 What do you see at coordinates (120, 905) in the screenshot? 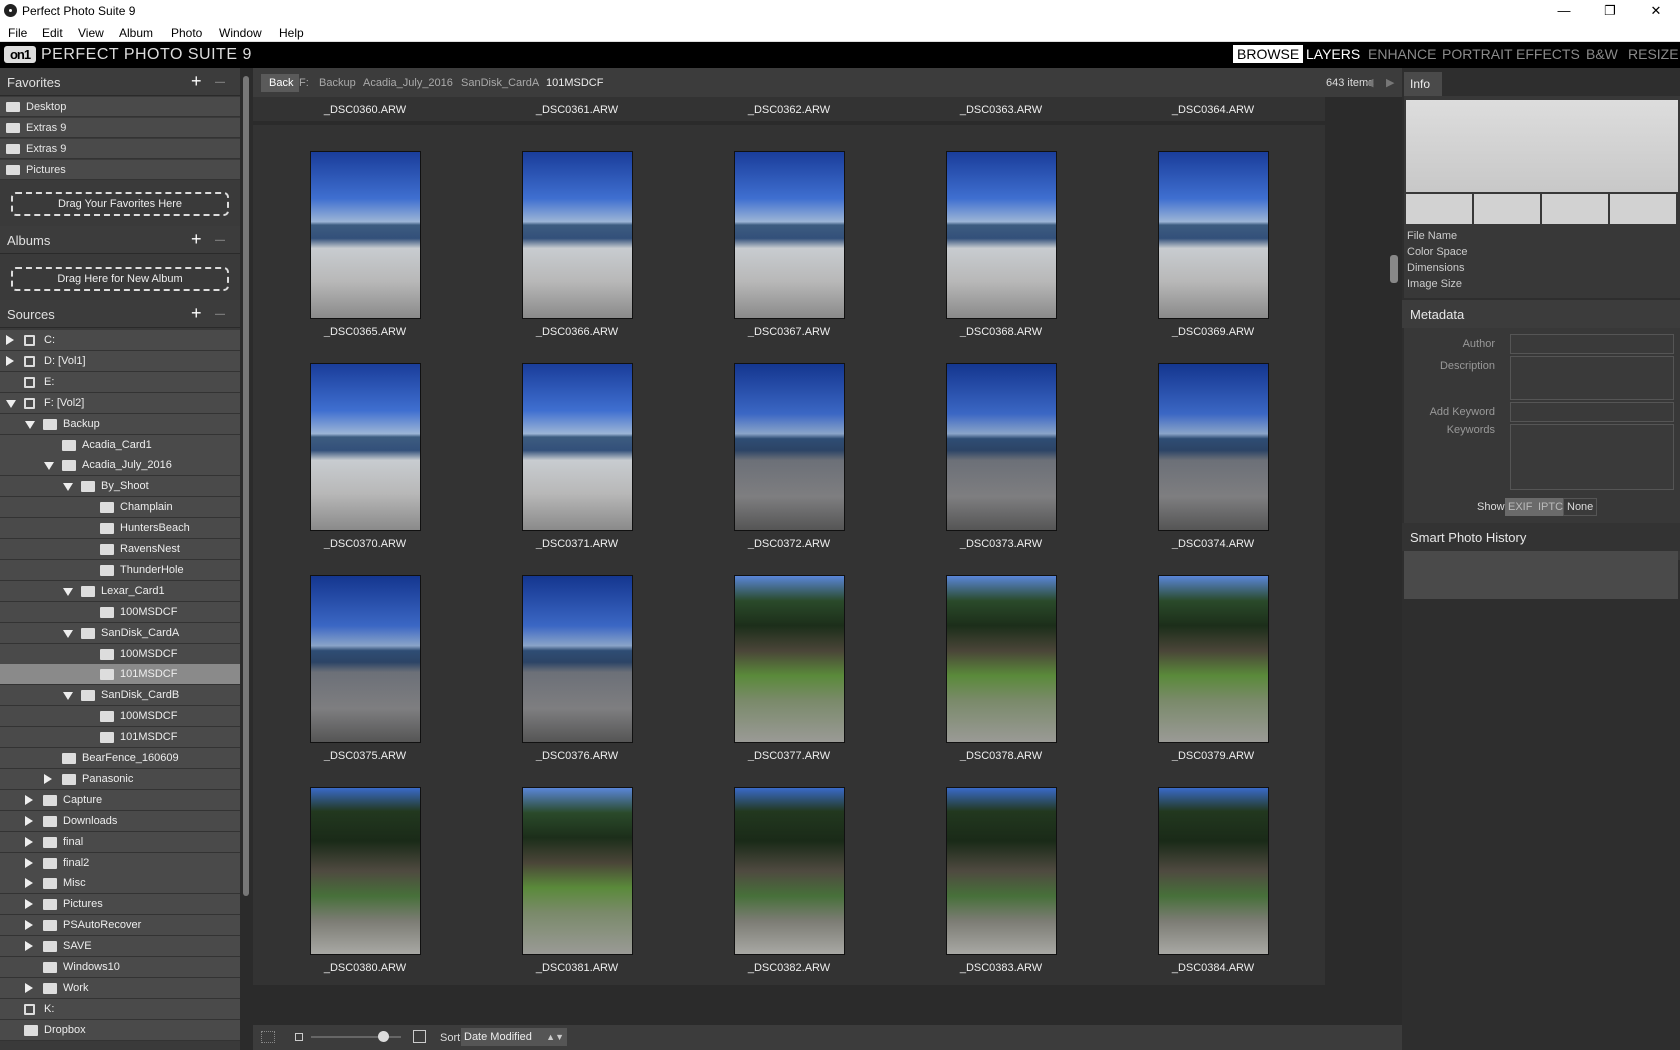
I see `tree-item: Pictures` at bounding box center [120, 905].